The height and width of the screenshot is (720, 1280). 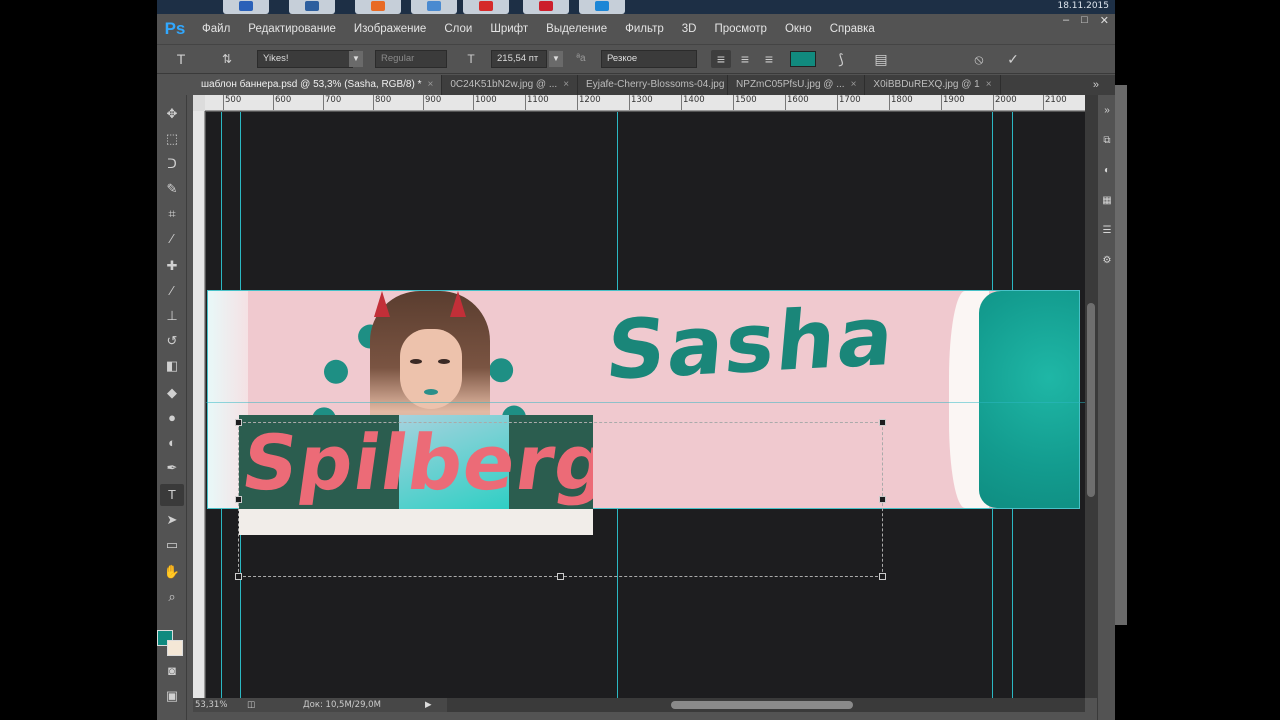 What do you see at coordinates (1066, 20) in the screenshot?
I see `minimize-button: –` at bounding box center [1066, 20].